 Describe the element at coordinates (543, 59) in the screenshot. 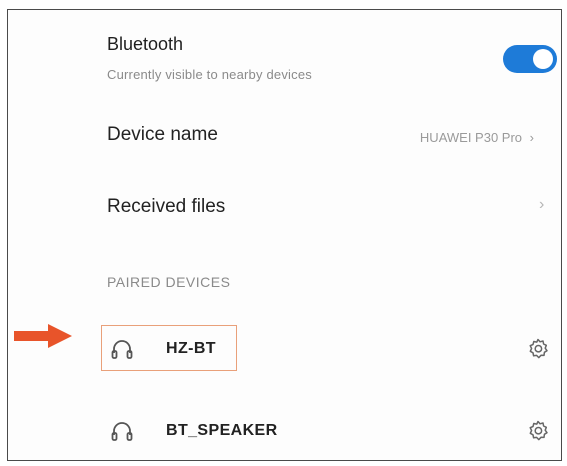

I see `toggle-knob` at that location.